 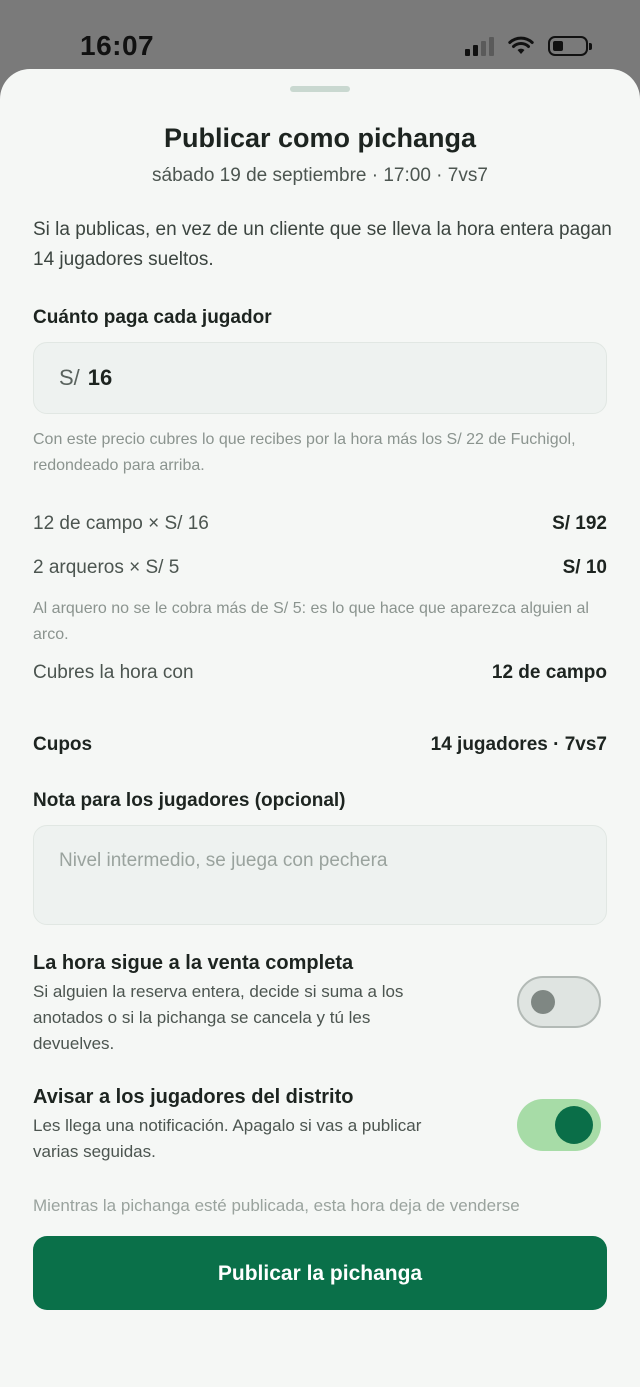 I want to click on field-players-label: 12 de campo × S/ 16, so click(x=121, y=523).